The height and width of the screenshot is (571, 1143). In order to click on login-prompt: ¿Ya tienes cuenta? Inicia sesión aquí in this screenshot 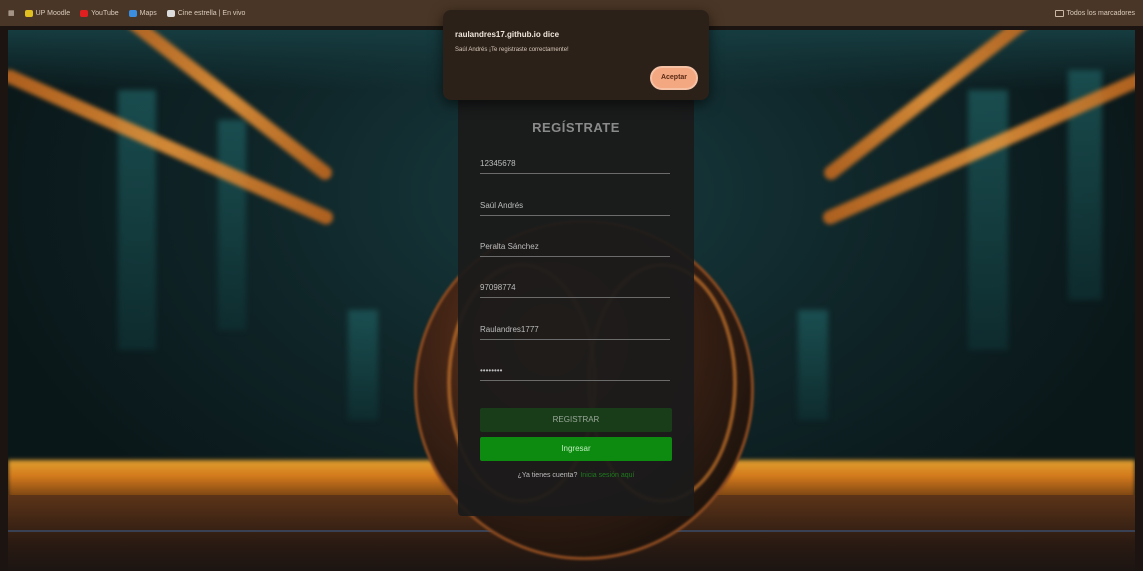, I will do `click(576, 475)`.